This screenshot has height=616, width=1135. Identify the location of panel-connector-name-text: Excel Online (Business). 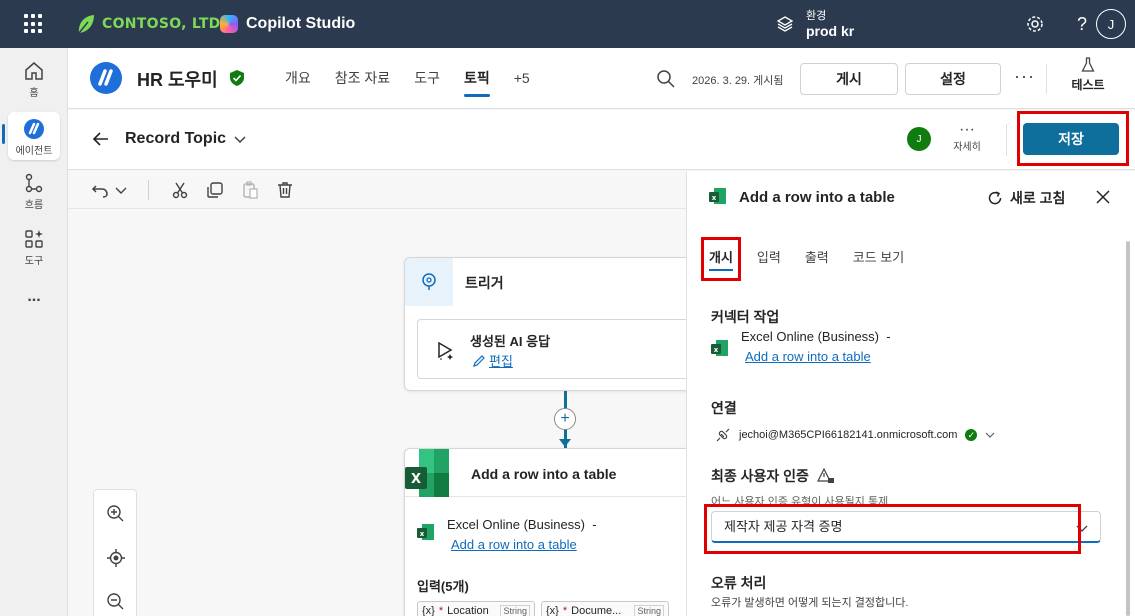
(810, 336).